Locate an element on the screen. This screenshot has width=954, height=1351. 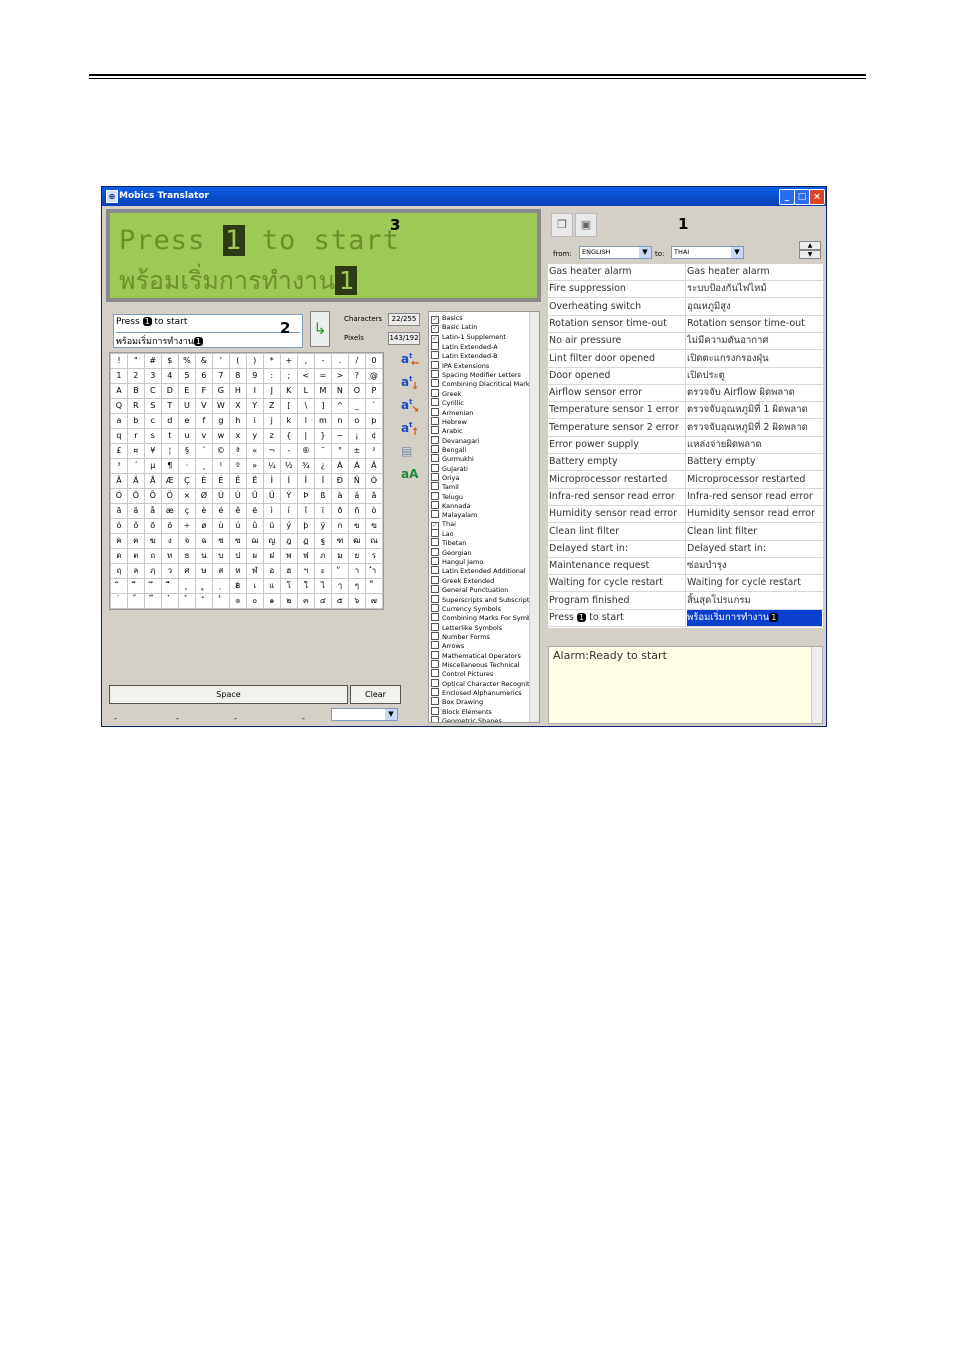
char-cell: ถ is located at coordinates (152, 556).